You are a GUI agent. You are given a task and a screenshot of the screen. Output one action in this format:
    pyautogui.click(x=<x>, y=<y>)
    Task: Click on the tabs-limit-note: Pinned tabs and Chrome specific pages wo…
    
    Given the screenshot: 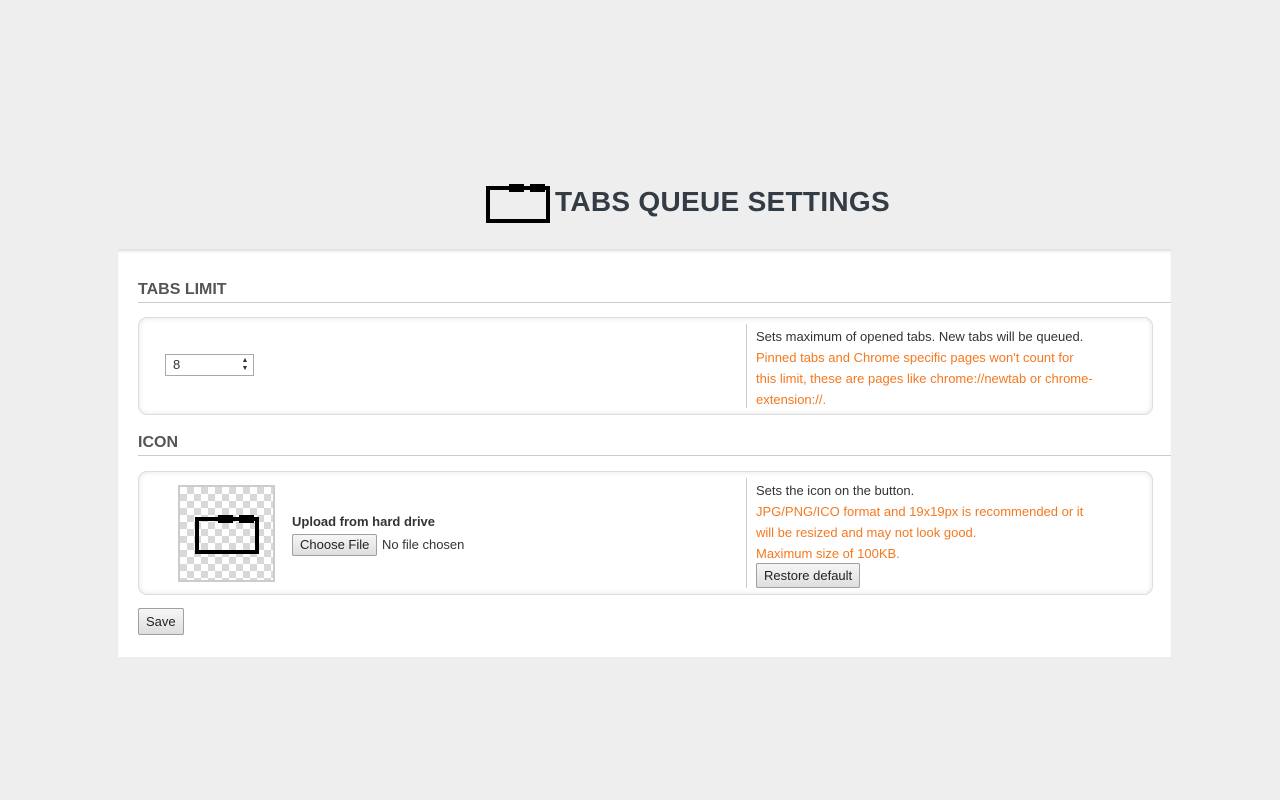 What is the action you would take?
    pyautogui.click(x=924, y=378)
    